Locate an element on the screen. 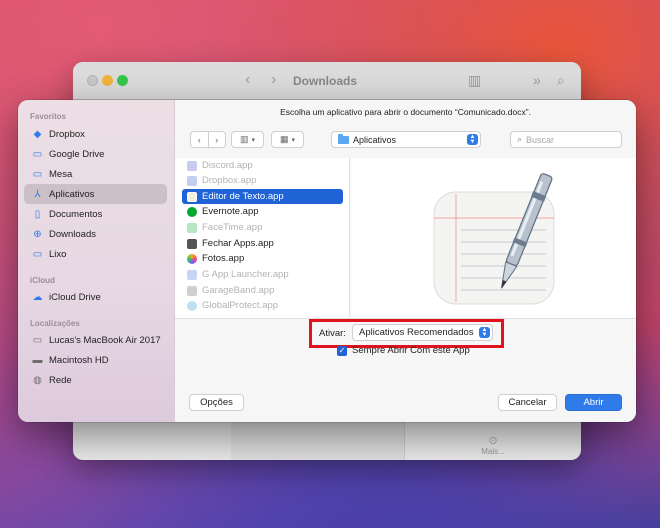  view-columns-button: ▥ ▾ is located at coordinates (247, 139).